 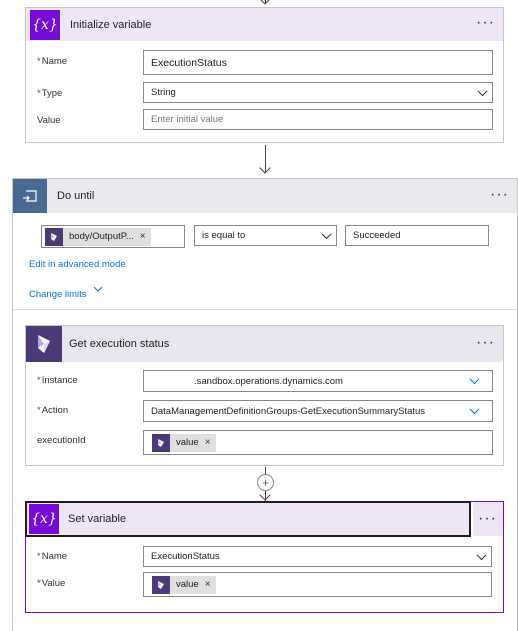 I want to click on initialize-variable-header: {x} Initialize variable, so click(x=264, y=24).